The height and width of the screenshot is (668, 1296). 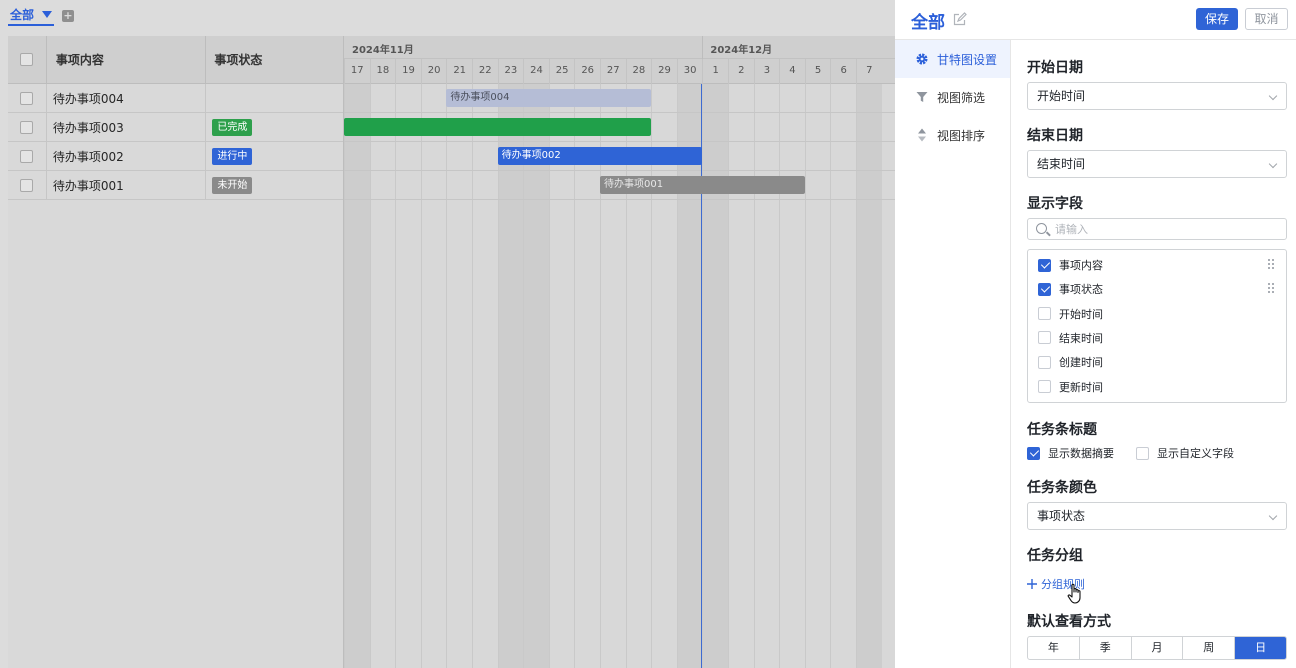 I want to click on day-label: 1, so click(x=715, y=71).